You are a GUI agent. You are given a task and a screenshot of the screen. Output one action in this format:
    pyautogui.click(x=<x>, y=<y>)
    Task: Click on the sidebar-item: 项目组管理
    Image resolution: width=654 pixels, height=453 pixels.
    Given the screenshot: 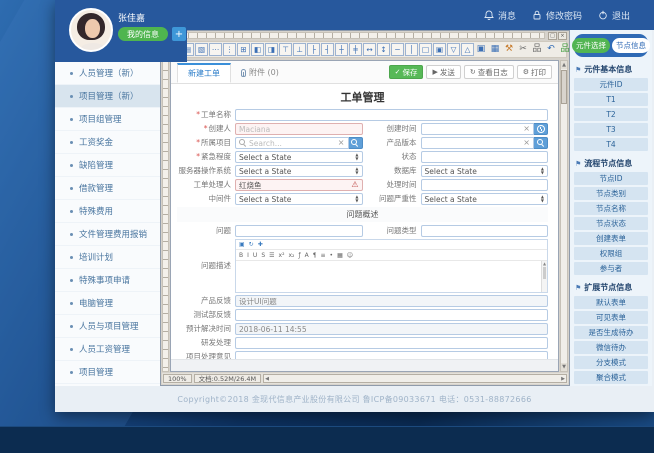 What is the action you would take?
    pyautogui.click(x=110, y=119)
    